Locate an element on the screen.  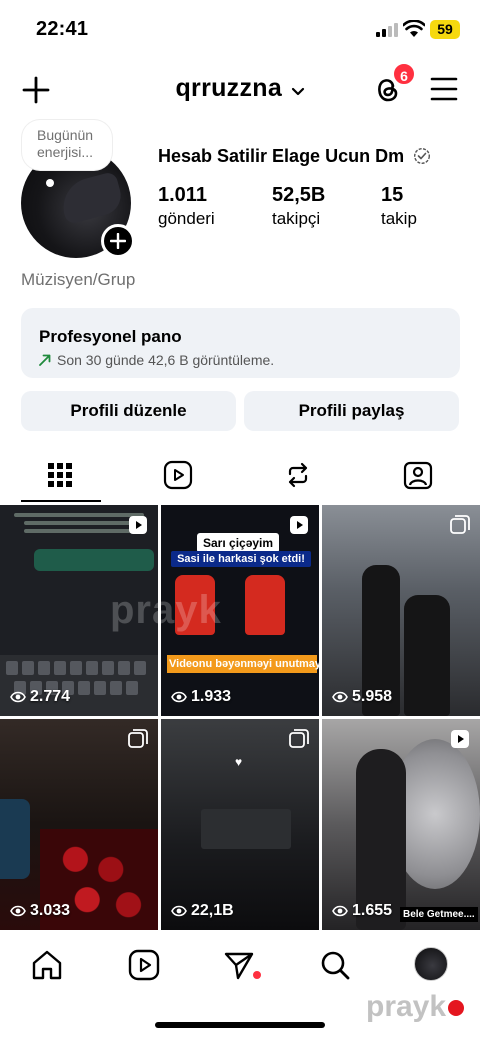
views-value: 1.933 is located at coordinates (211, 696).